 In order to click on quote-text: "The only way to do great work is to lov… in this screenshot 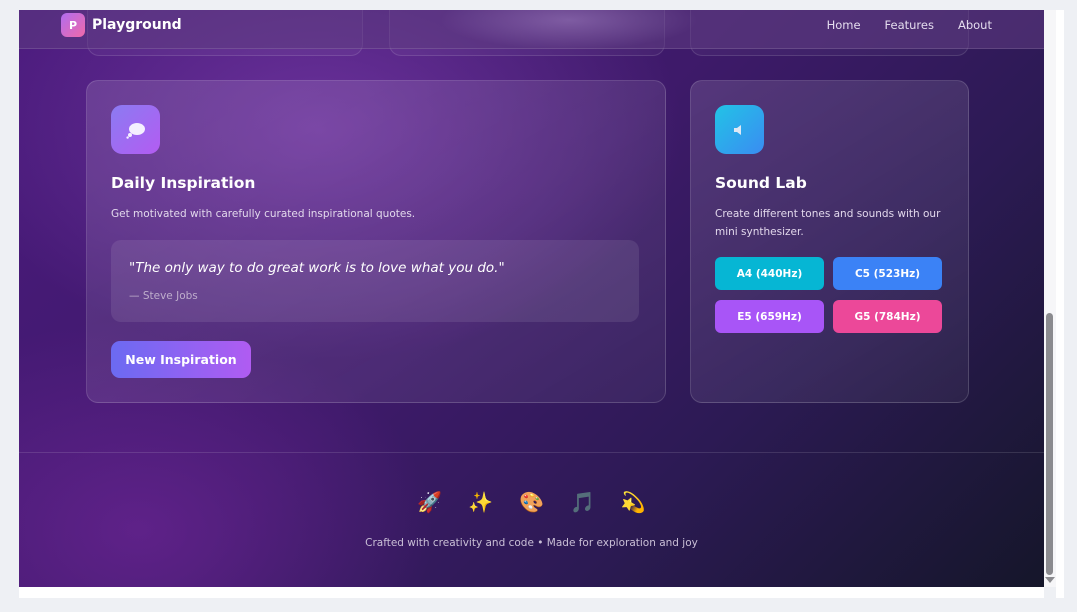, I will do `click(317, 268)`.